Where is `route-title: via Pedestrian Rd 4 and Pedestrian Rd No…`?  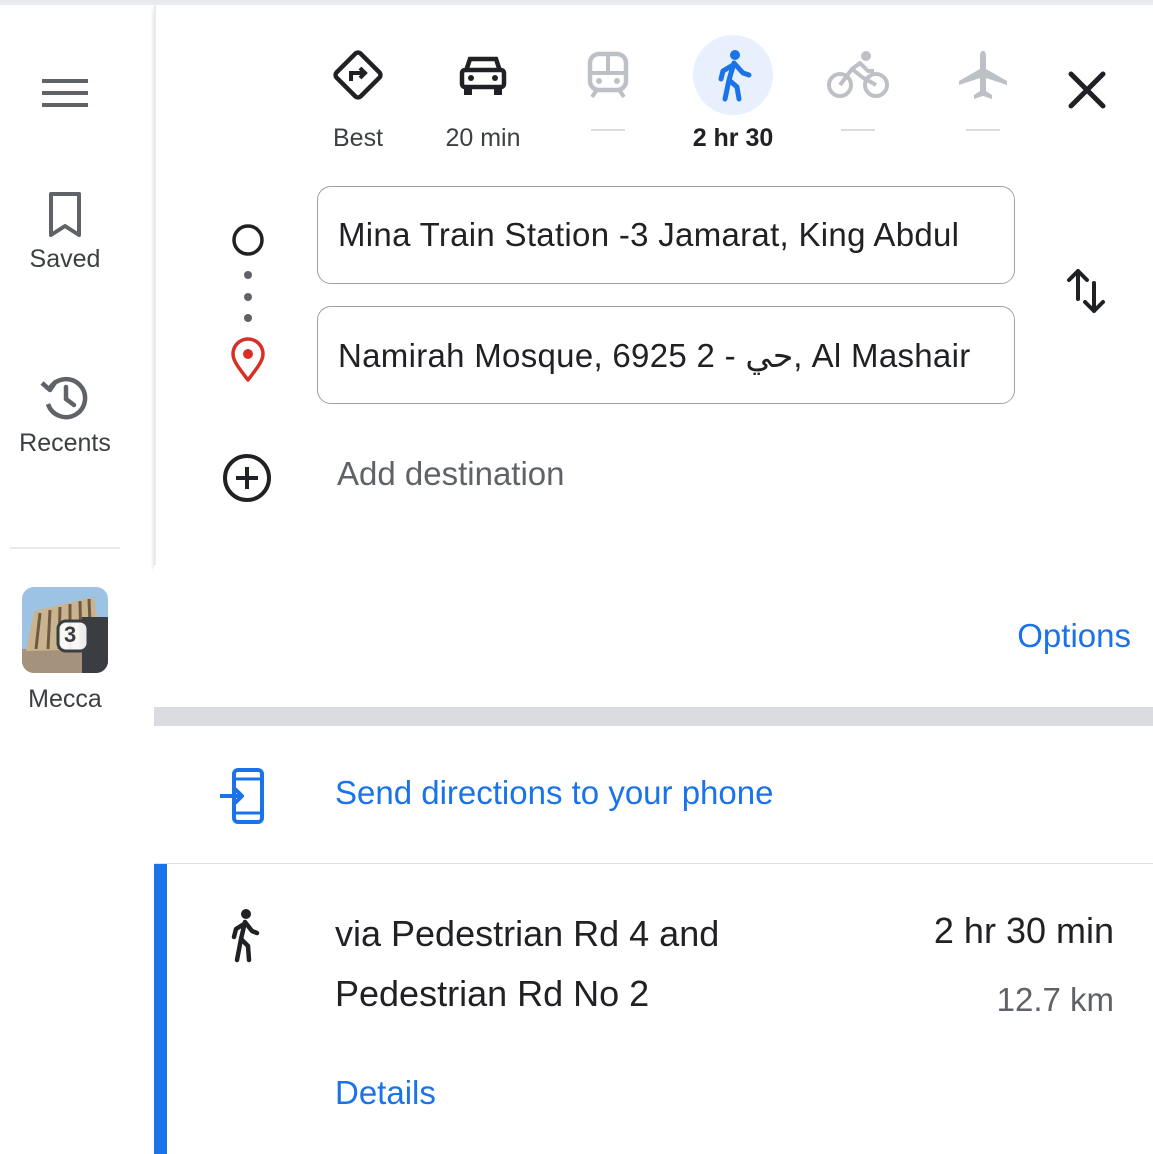
route-title: via Pedestrian Rd 4 and Pedestrian Rd No… is located at coordinates (527, 963).